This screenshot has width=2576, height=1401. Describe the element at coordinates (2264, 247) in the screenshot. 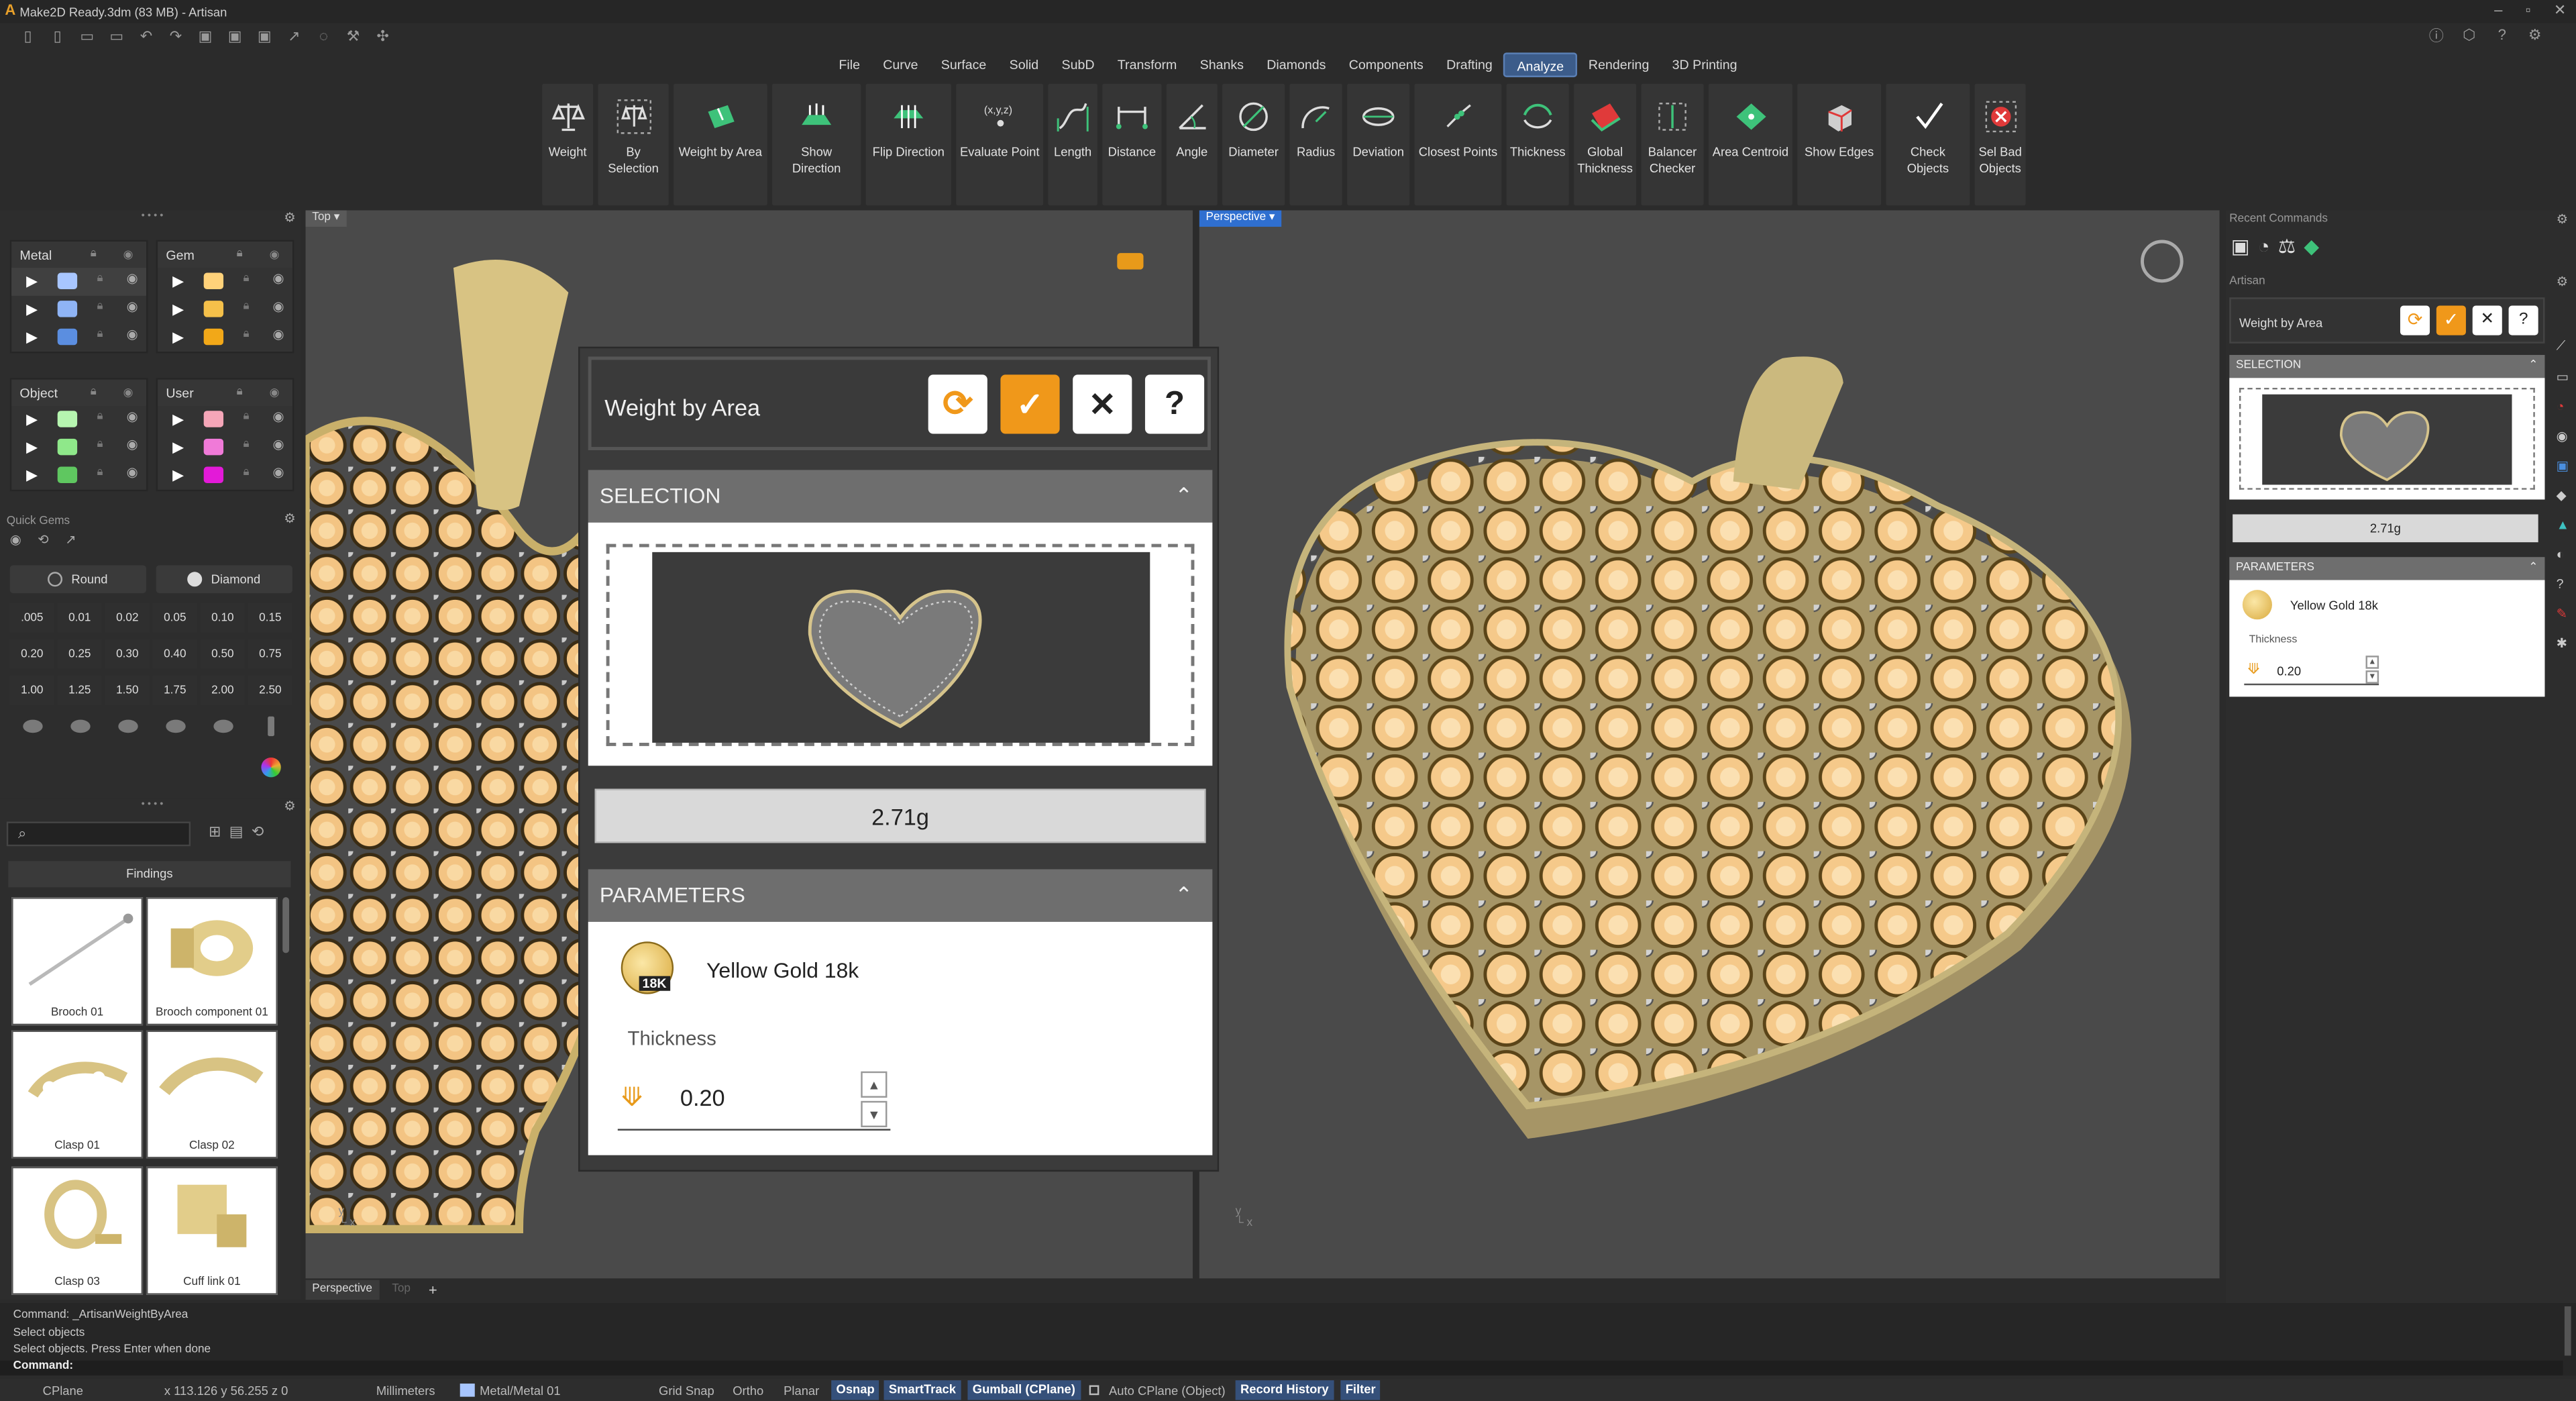

I see `gem-recent-icon: ◔` at that location.